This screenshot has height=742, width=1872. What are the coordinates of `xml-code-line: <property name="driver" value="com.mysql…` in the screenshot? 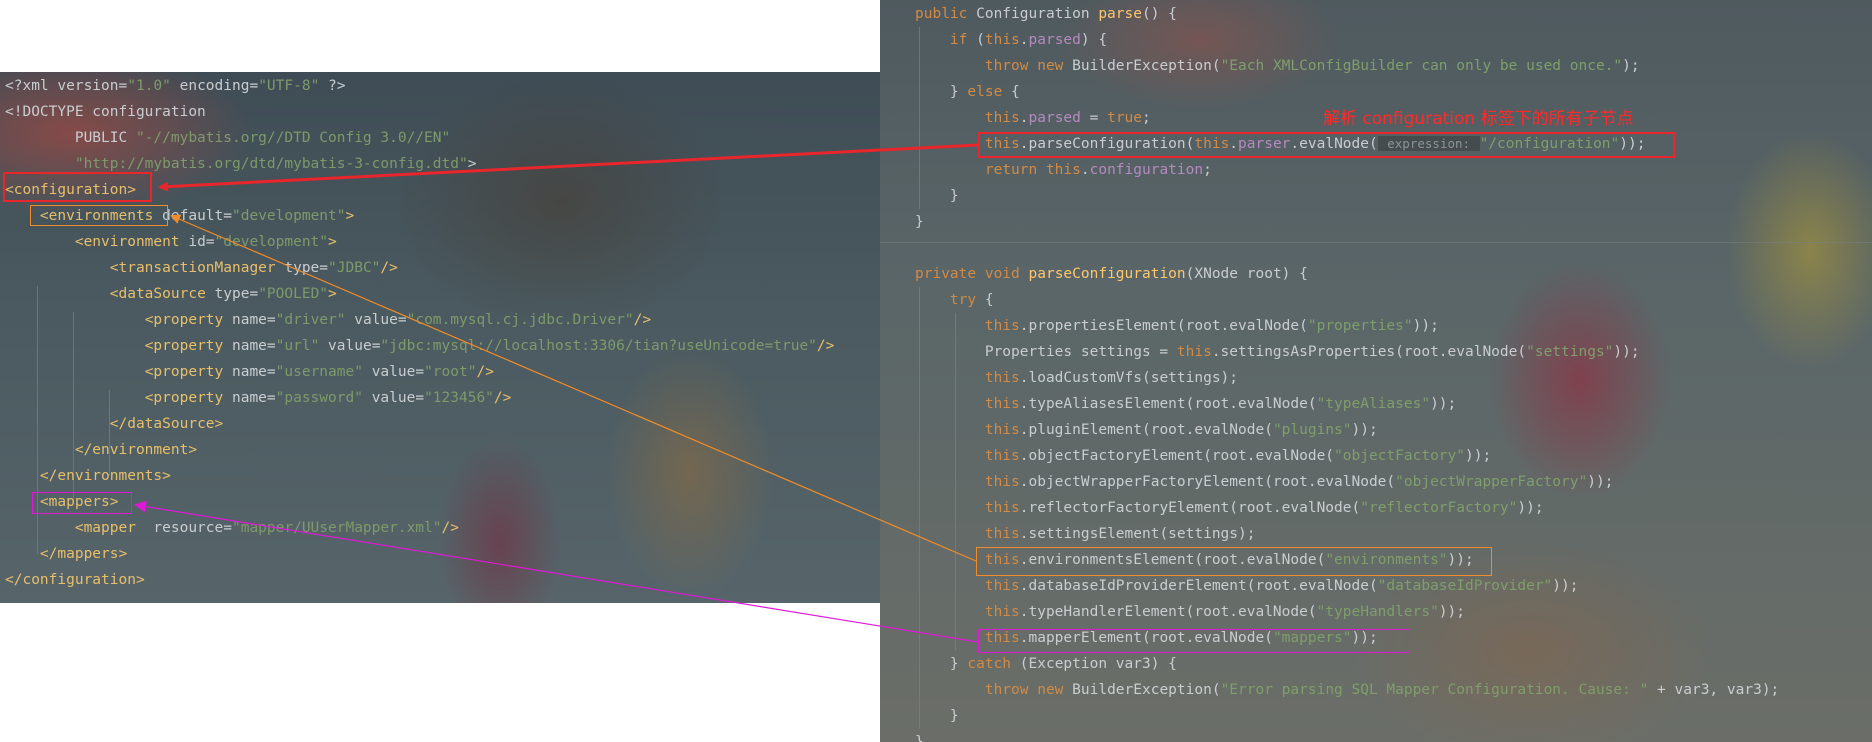 It's located at (440, 320).